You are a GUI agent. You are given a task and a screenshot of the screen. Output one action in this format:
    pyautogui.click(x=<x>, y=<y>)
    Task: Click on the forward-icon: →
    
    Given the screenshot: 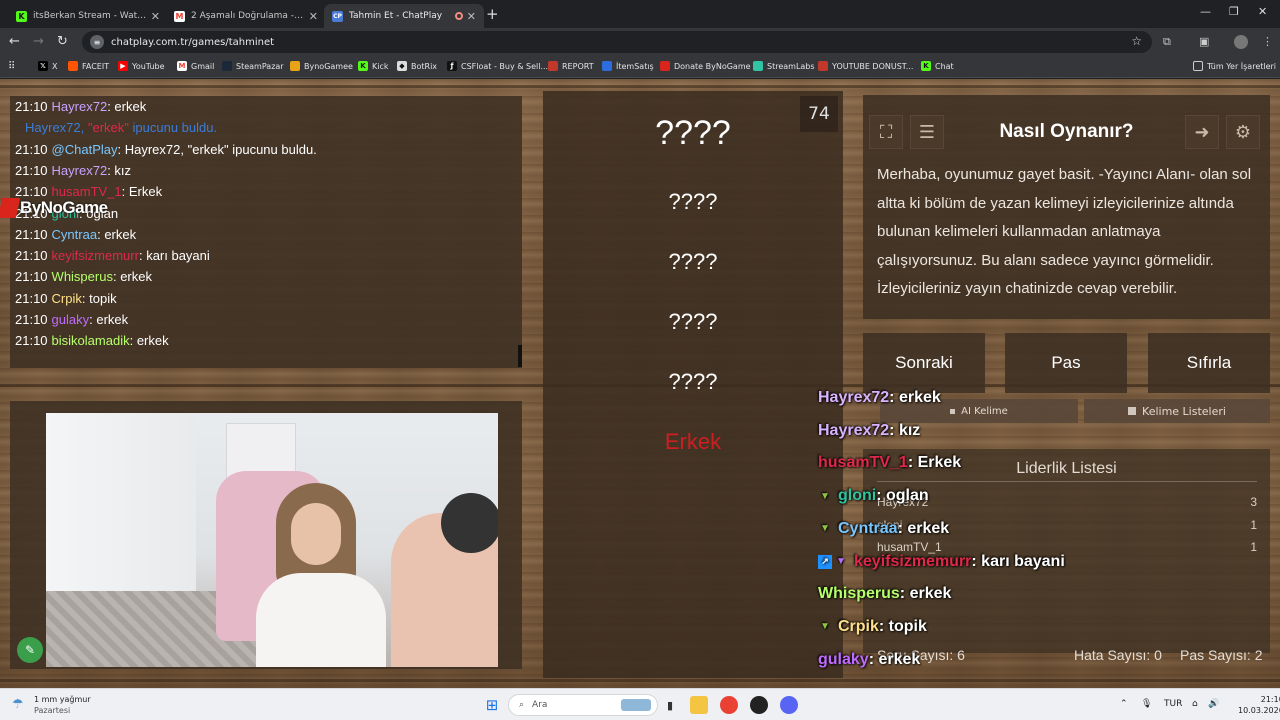 What is the action you would take?
    pyautogui.click(x=38, y=41)
    